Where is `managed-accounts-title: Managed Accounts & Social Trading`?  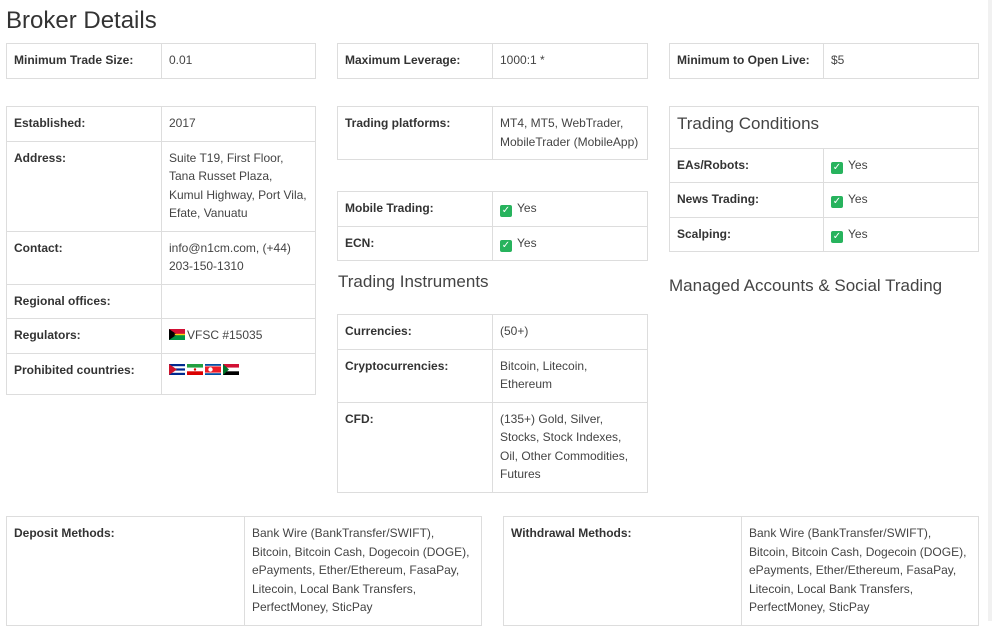
managed-accounts-title: Managed Accounts & Social Trading is located at coordinates (806, 285).